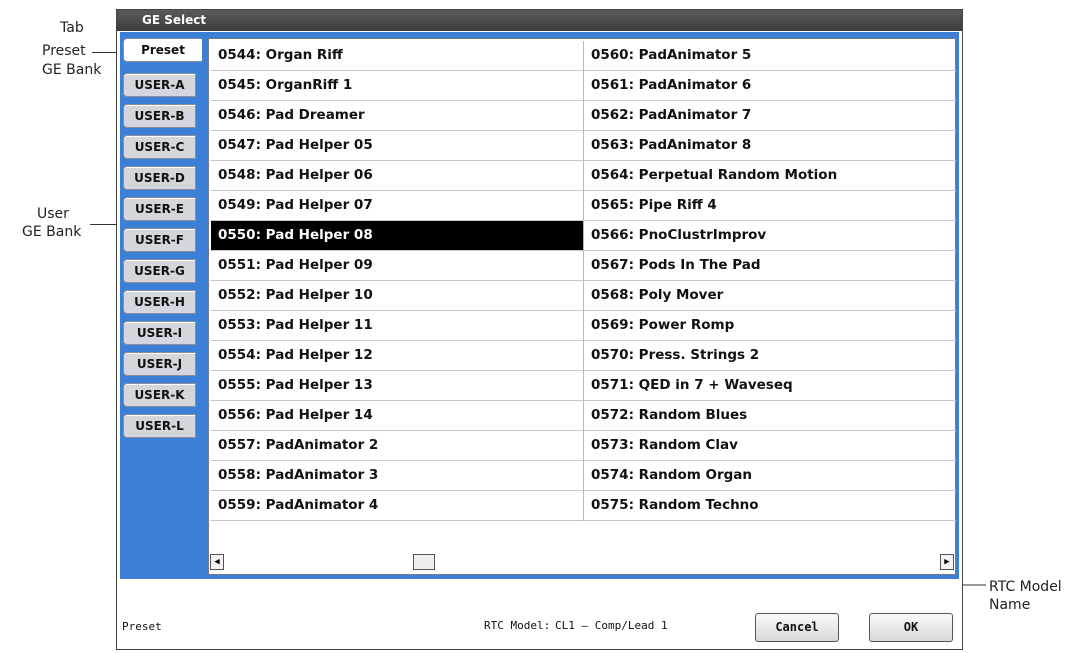  Describe the element at coordinates (159, 240) in the screenshot. I see `tab-user-f: USER-F` at that location.